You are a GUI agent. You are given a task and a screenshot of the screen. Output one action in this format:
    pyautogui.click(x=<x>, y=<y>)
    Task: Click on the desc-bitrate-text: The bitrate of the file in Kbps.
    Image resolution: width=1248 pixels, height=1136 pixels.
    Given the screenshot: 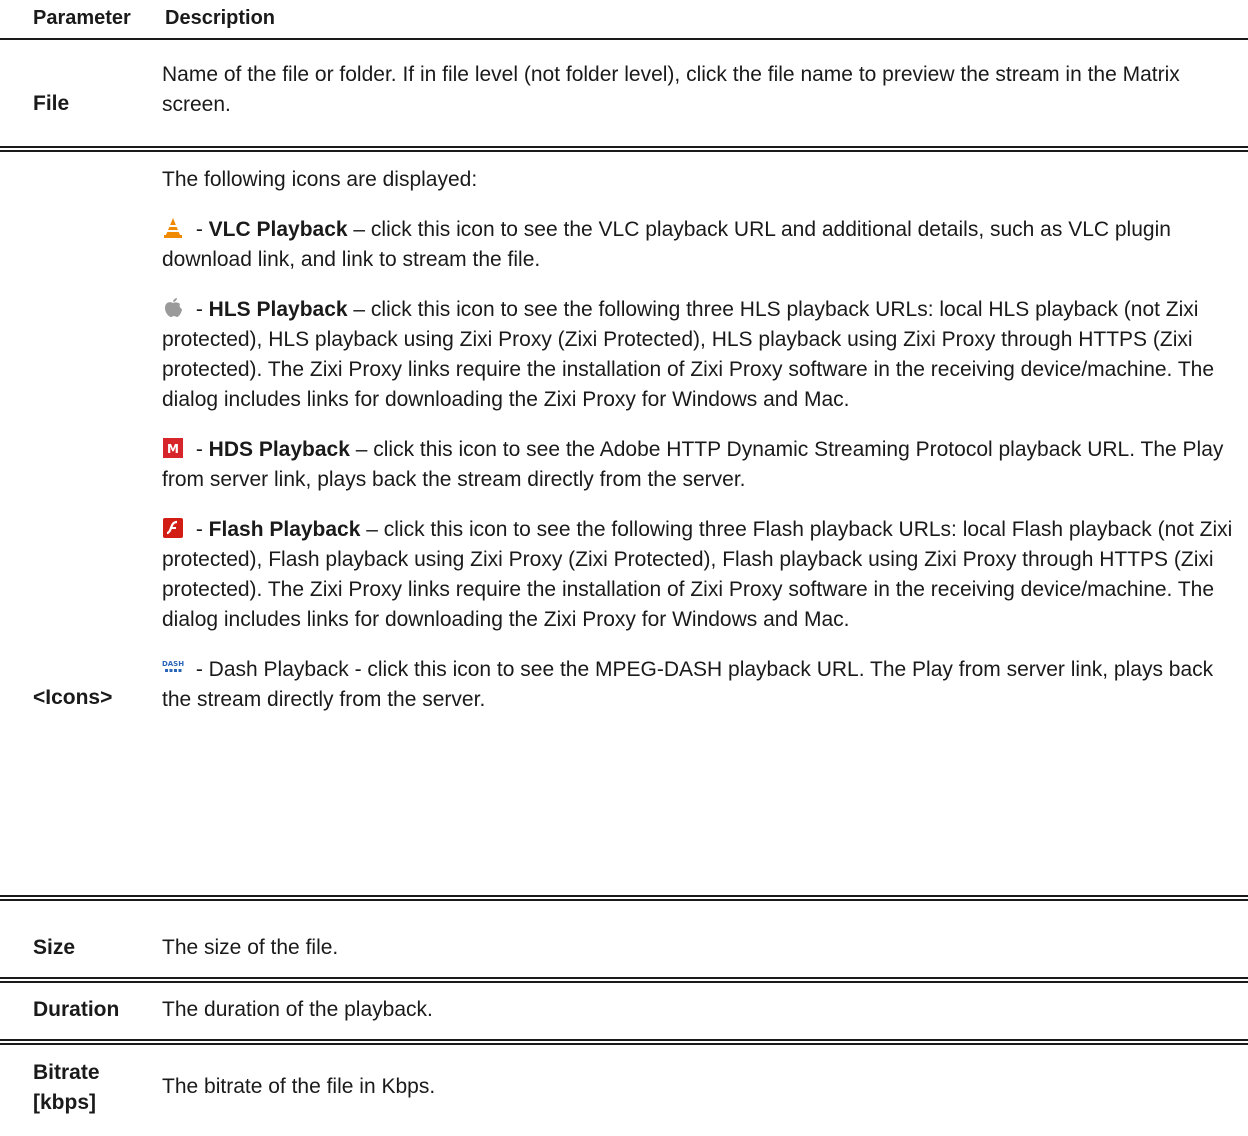 What is the action you would take?
    pyautogui.click(x=299, y=1086)
    